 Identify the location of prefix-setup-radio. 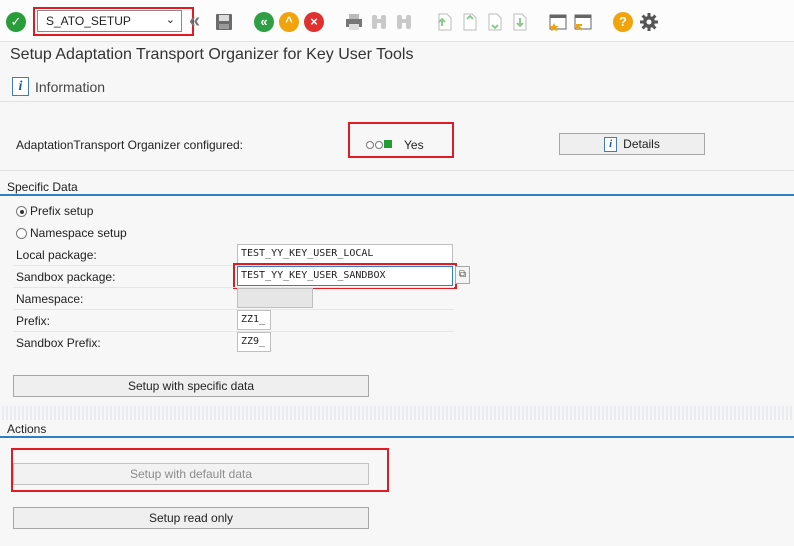
(21, 211).